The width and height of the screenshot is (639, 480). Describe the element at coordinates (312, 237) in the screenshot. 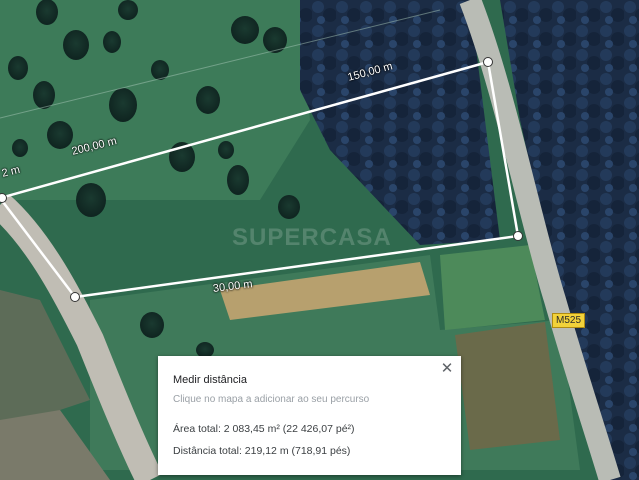

I see `watermark: SUPERCASA` at that location.